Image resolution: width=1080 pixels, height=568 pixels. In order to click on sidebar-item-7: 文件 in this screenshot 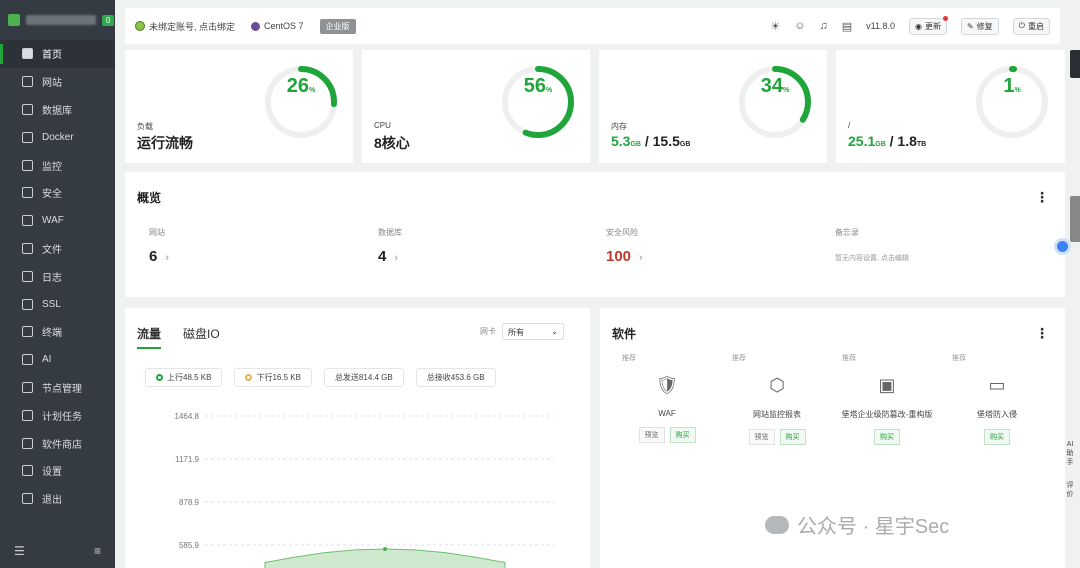, I will do `click(57, 249)`.